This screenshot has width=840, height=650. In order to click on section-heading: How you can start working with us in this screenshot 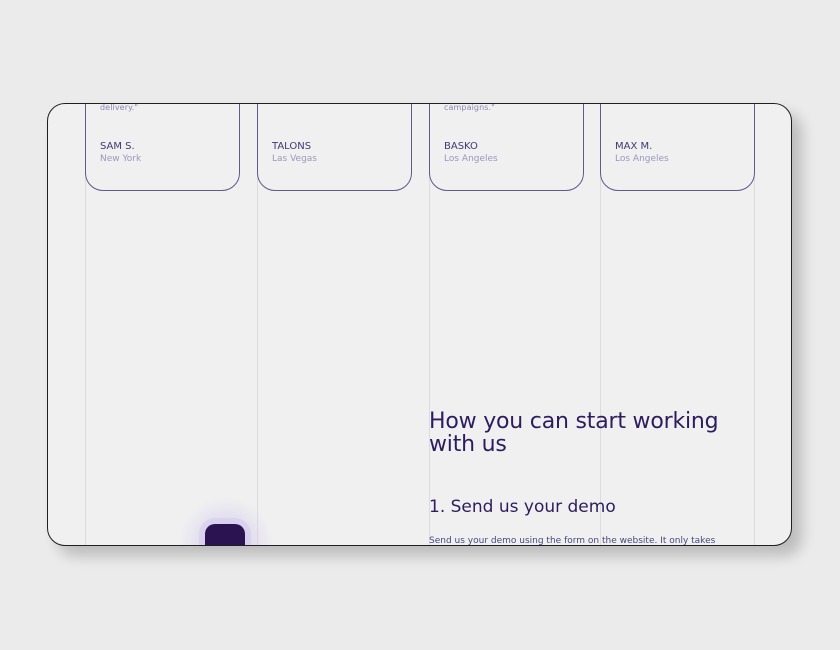, I will do `click(574, 433)`.